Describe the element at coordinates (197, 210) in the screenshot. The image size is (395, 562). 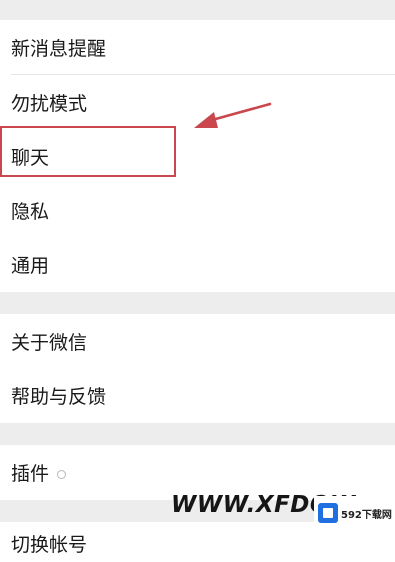
I see `settings-item-privacy: 隐私` at that location.